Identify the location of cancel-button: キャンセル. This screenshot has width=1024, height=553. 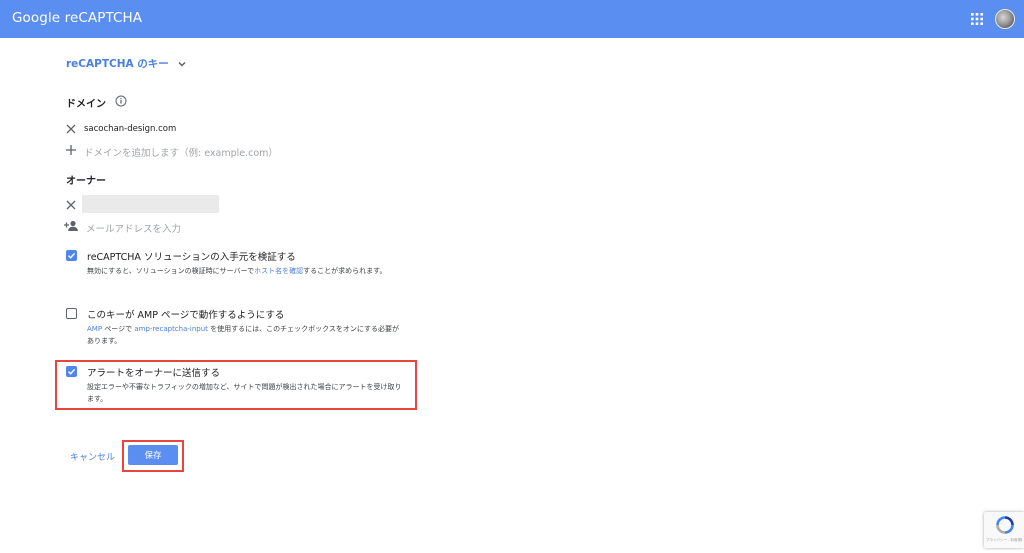
(92, 456).